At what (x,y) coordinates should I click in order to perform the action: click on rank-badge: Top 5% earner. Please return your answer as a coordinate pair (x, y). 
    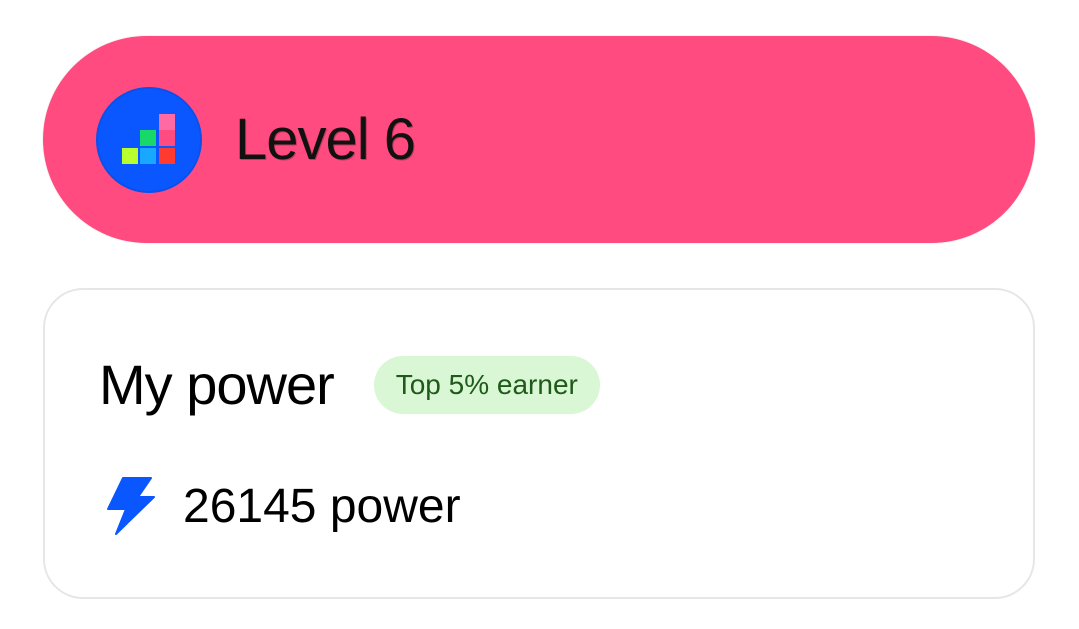
    Looking at the image, I should click on (486, 384).